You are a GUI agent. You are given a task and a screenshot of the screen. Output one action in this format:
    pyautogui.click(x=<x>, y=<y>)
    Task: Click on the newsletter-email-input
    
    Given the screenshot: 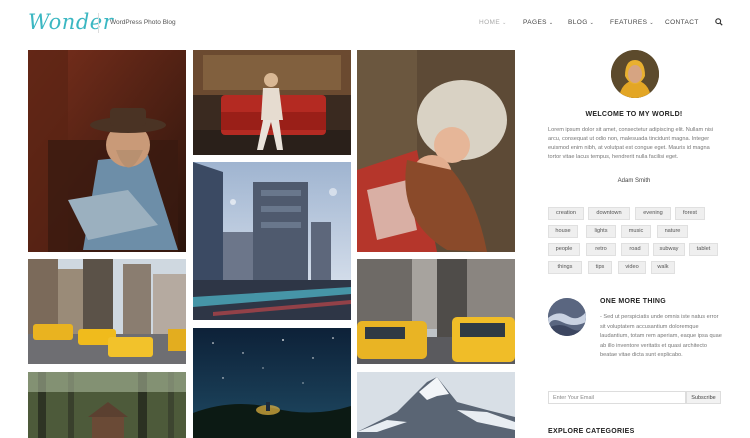 What is the action you would take?
    pyautogui.click(x=617, y=397)
    